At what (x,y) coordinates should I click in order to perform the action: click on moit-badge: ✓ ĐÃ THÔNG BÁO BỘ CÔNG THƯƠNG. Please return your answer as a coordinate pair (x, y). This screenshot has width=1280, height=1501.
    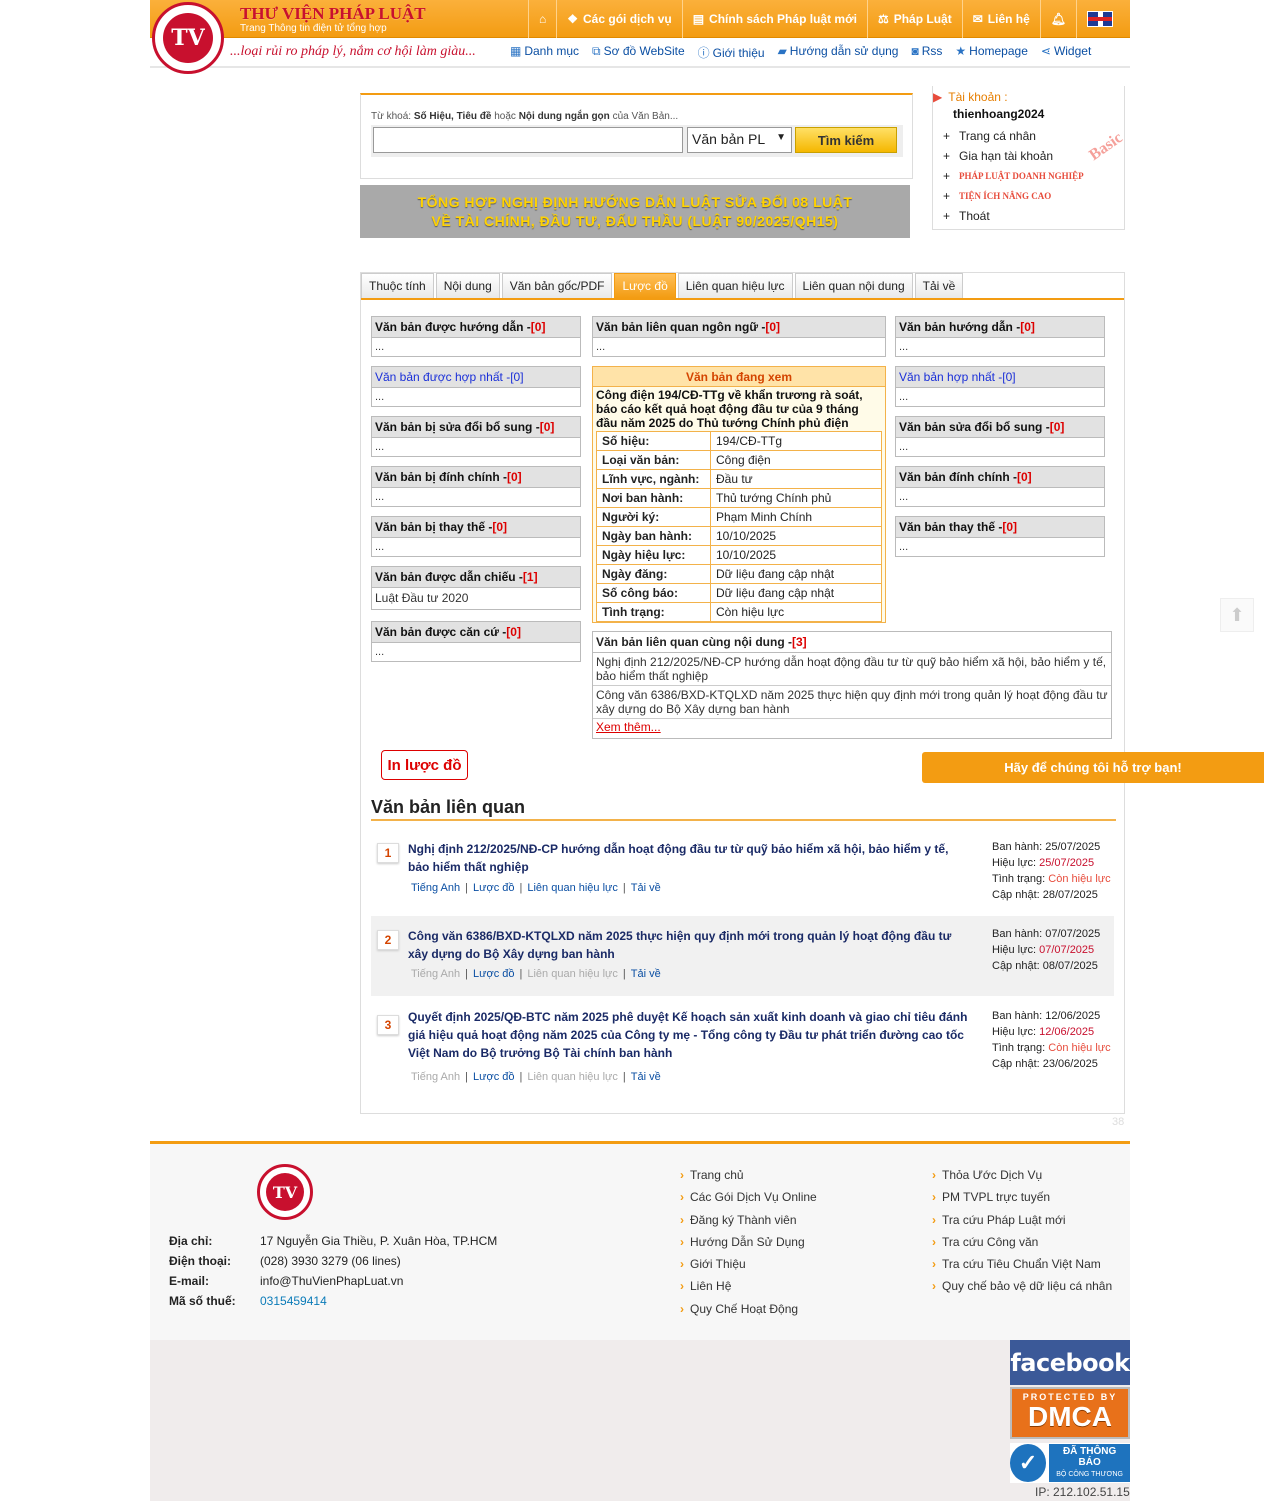
    Looking at the image, I should click on (1070, 1463).